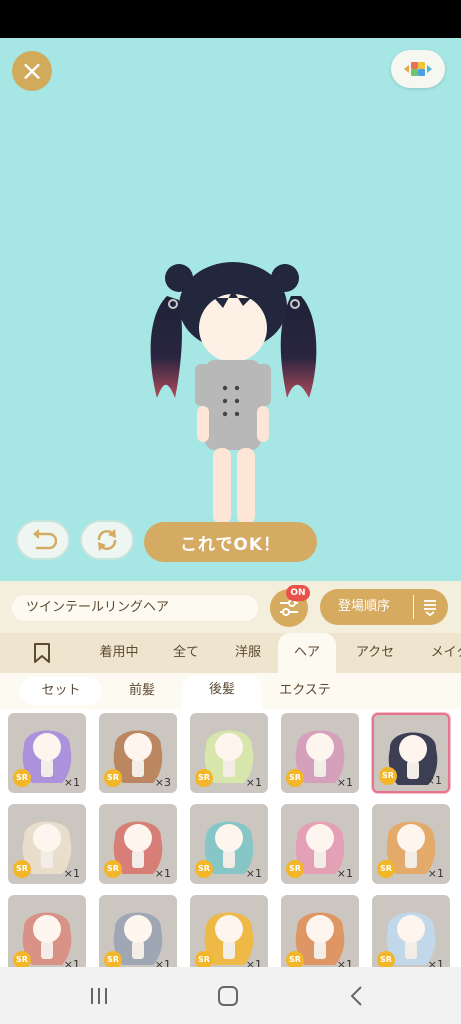 The width and height of the screenshot is (461, 1024). I want to click on refresh-icon, so click(107, 540).